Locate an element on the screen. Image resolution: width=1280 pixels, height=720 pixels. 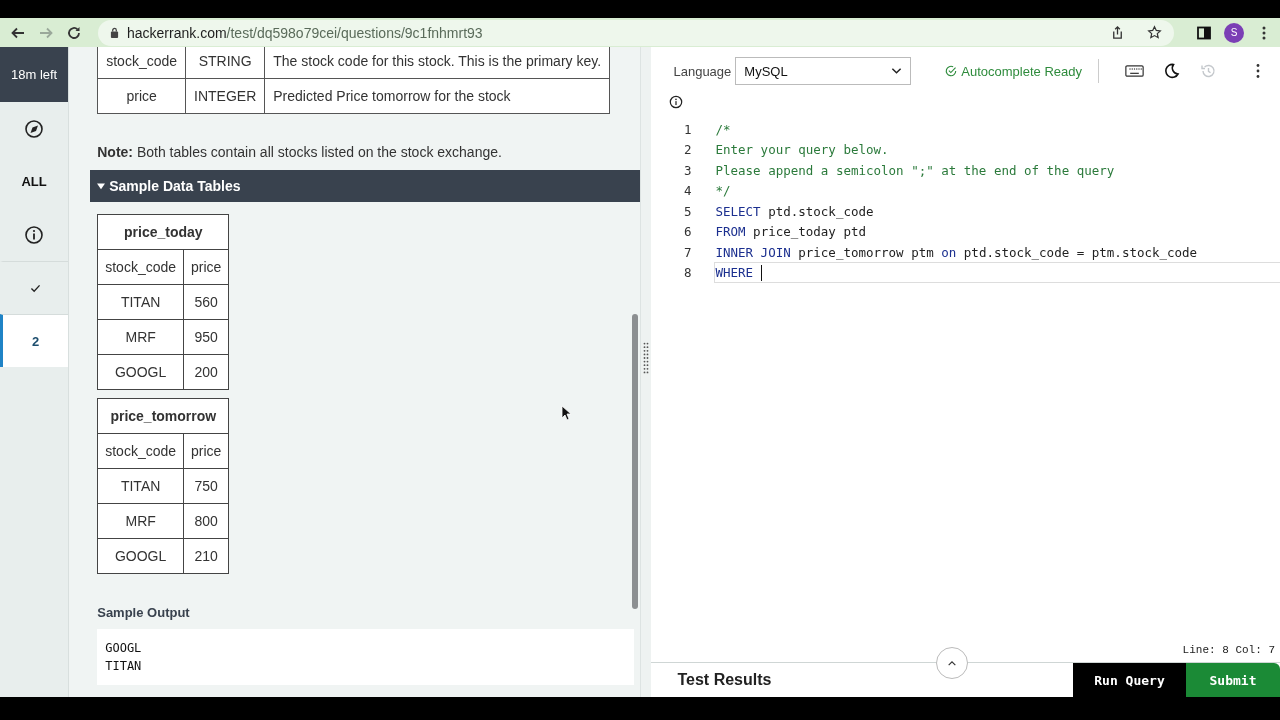
star-icon is located at coordinates (1154, 32).